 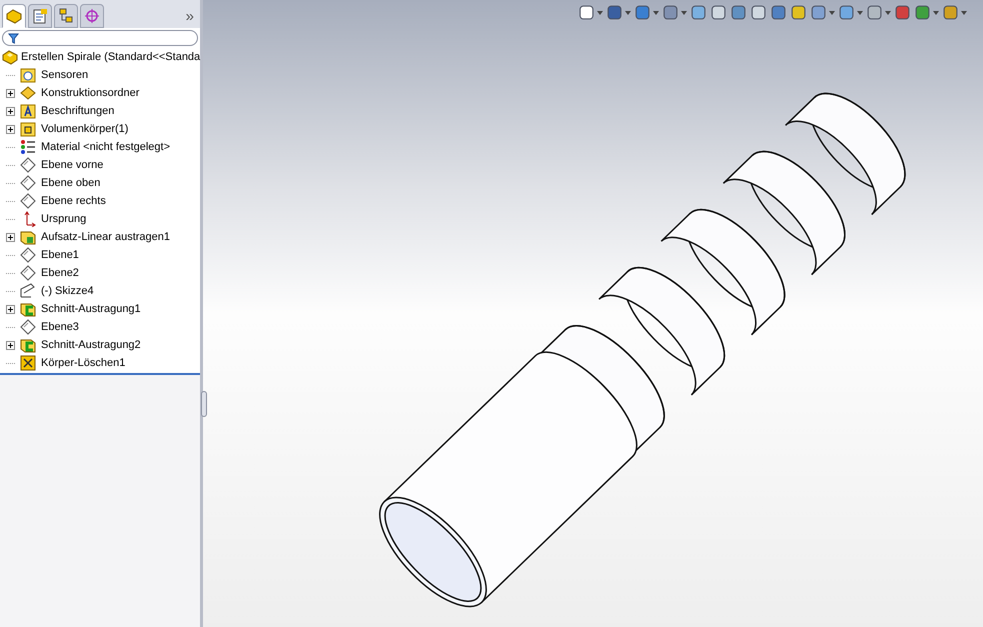 What do you see at coordinates (100, 38) in the screenshot?
I see `filter-field` at bounding box center [100, 38].